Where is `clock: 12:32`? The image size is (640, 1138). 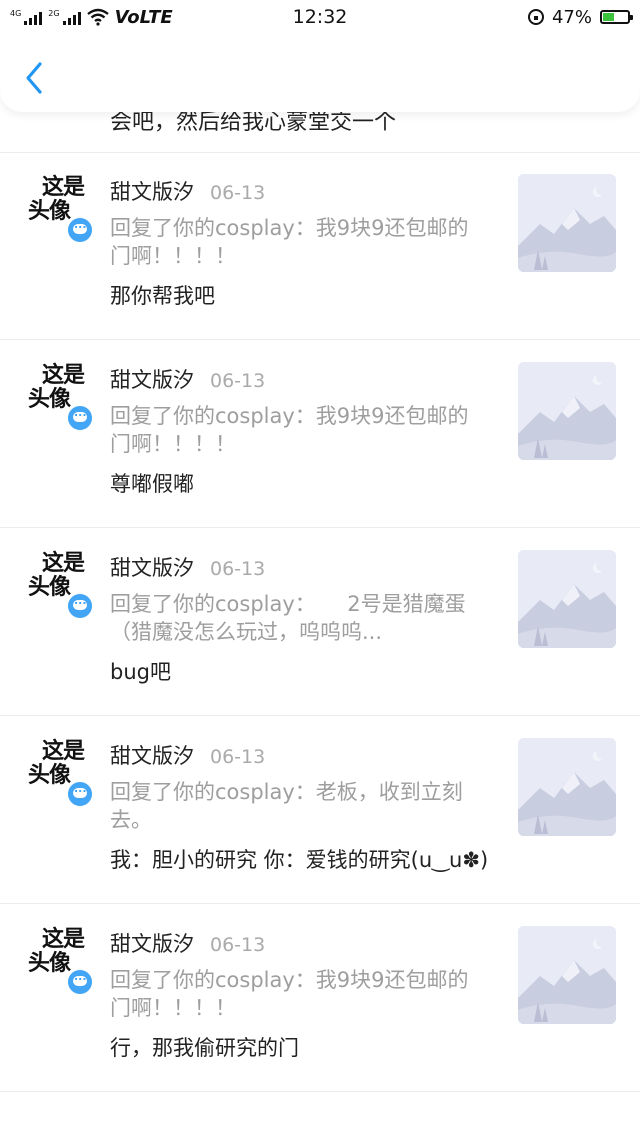 clock: 12:32 is located at coordinates (320, 17).